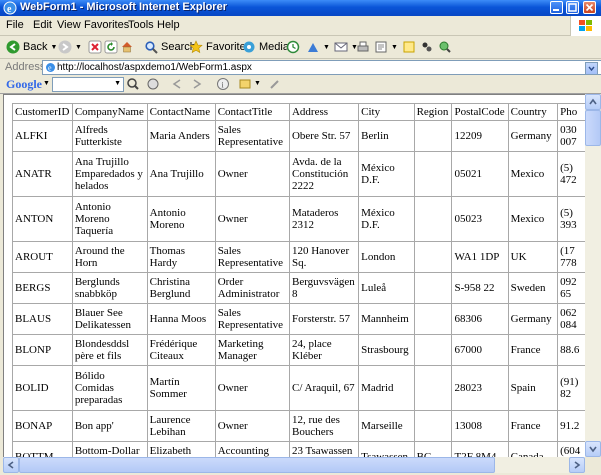 The width and height of the screenshot is (601, 475). What do you see at coordinates (181, 219) in the screenshot?
I see `cell-contact-name: Antonio Moreno` at bounding box center [181, 219].